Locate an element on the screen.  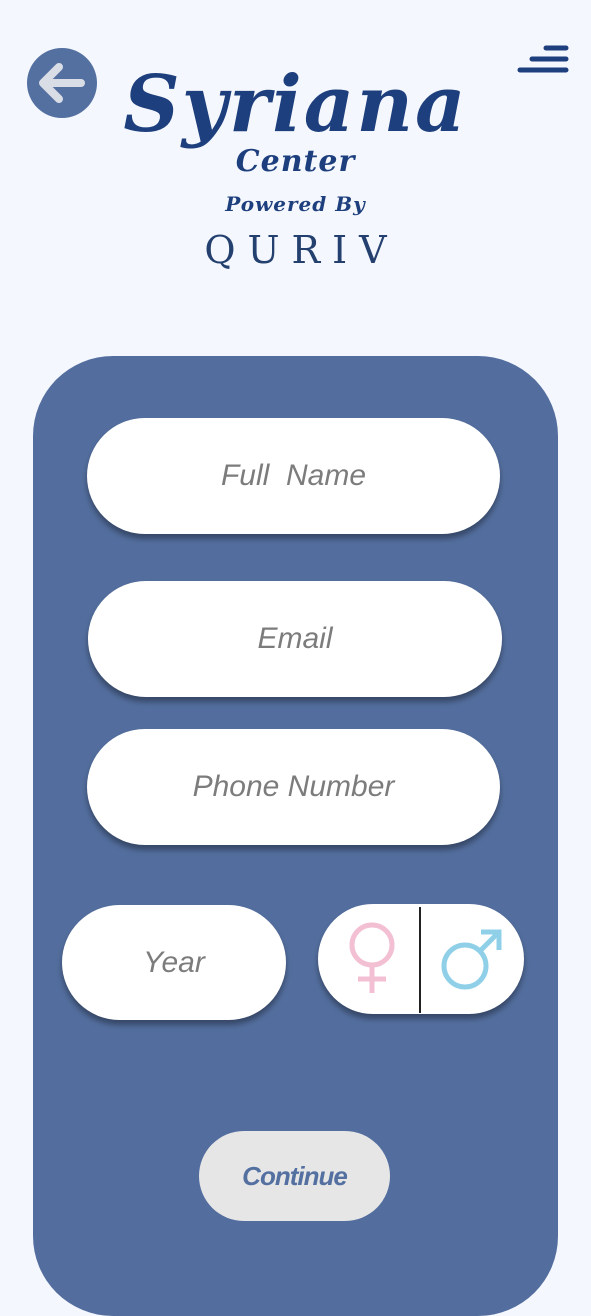
year-input is located at coordinates (174, 962).